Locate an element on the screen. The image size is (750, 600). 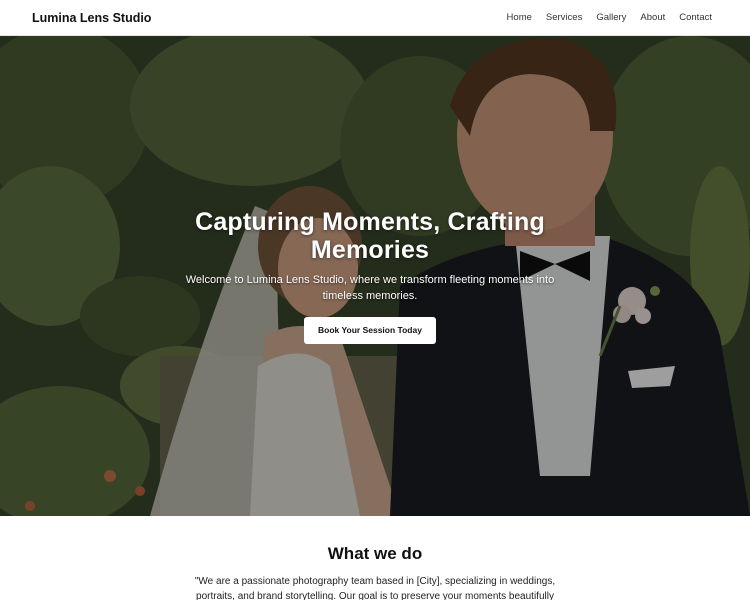
nav-link-gallery: Gallery is located at coordinates (611, 17).